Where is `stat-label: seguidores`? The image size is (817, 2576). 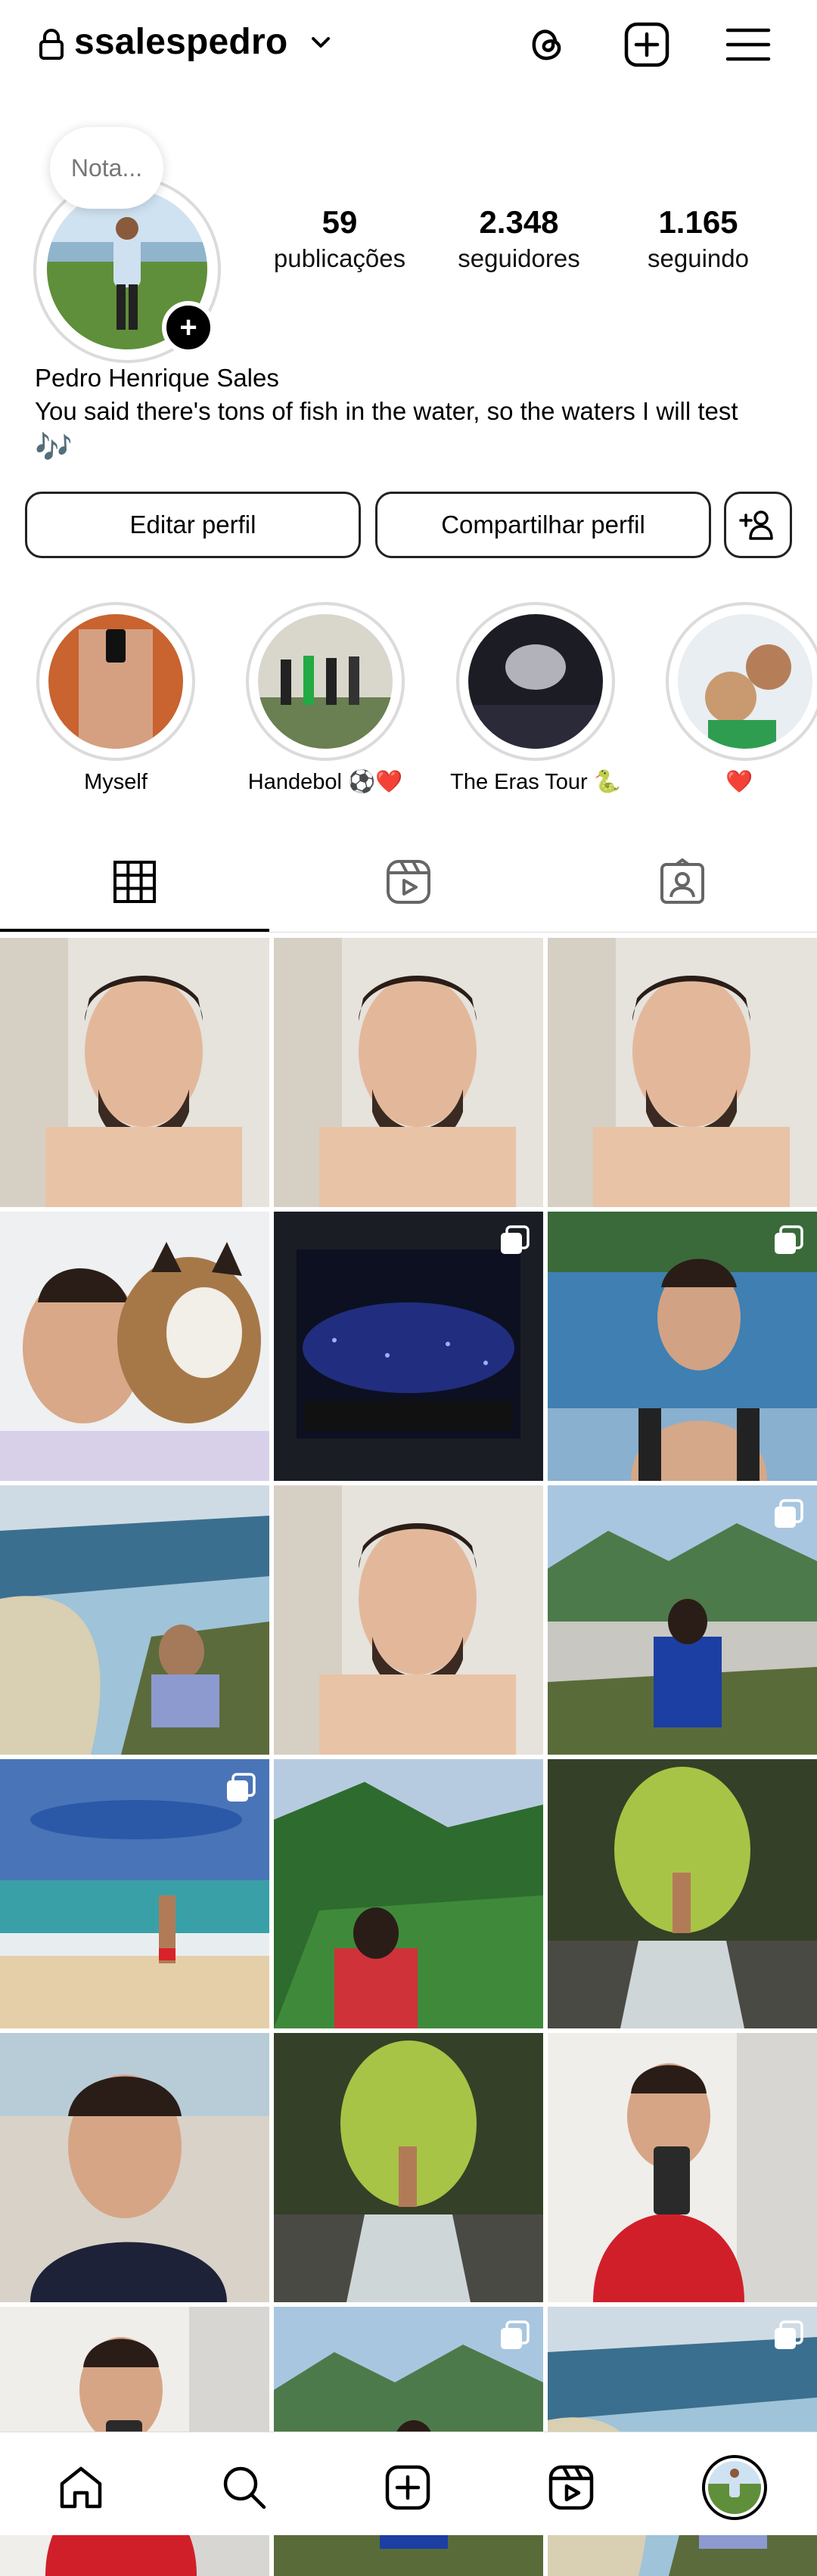 stat-label: seguidores is located at coordinates (519, 258).